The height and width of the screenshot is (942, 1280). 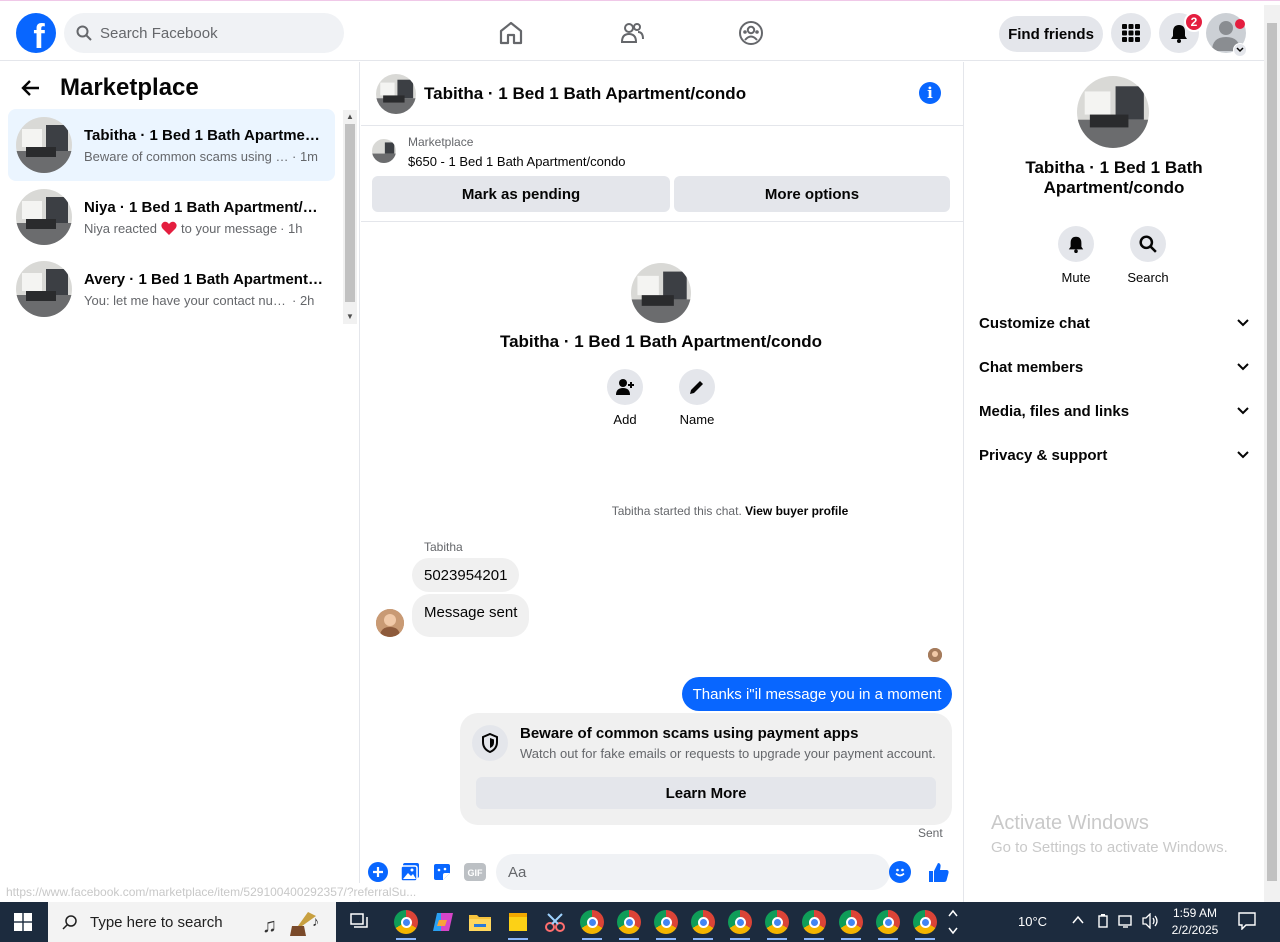 I want to click on seen-indicator-avatar, so click(x=935, y=655).